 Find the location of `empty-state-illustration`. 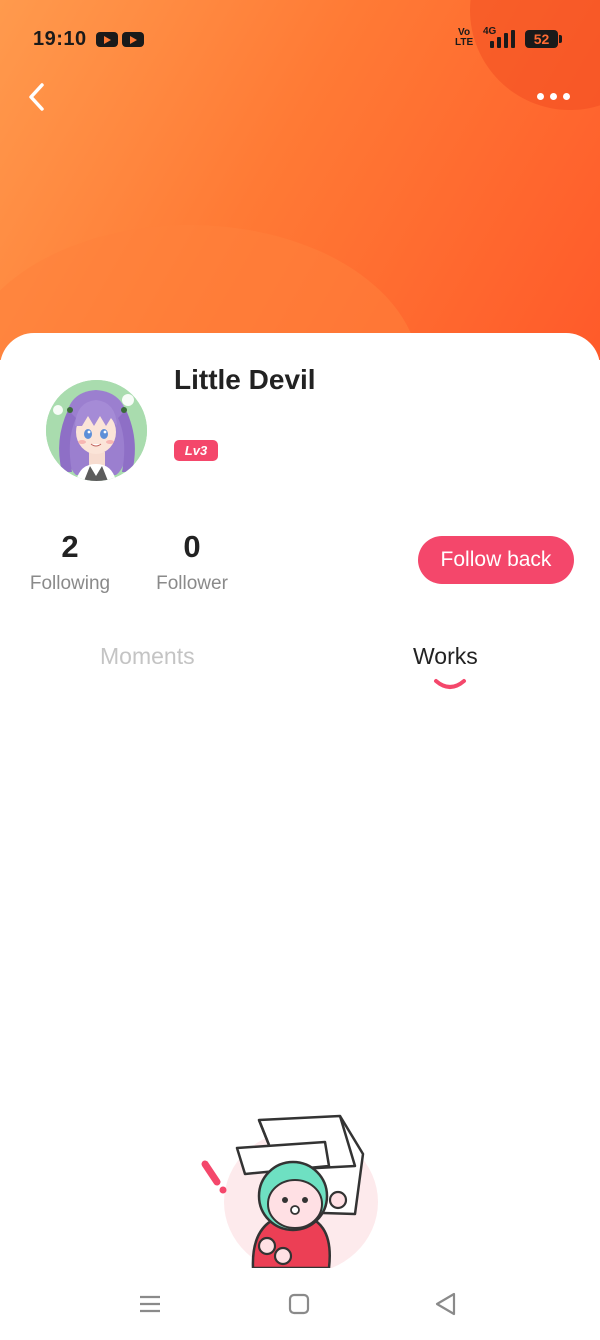

empty-state-illustration is located at coordinates (292, 1189).